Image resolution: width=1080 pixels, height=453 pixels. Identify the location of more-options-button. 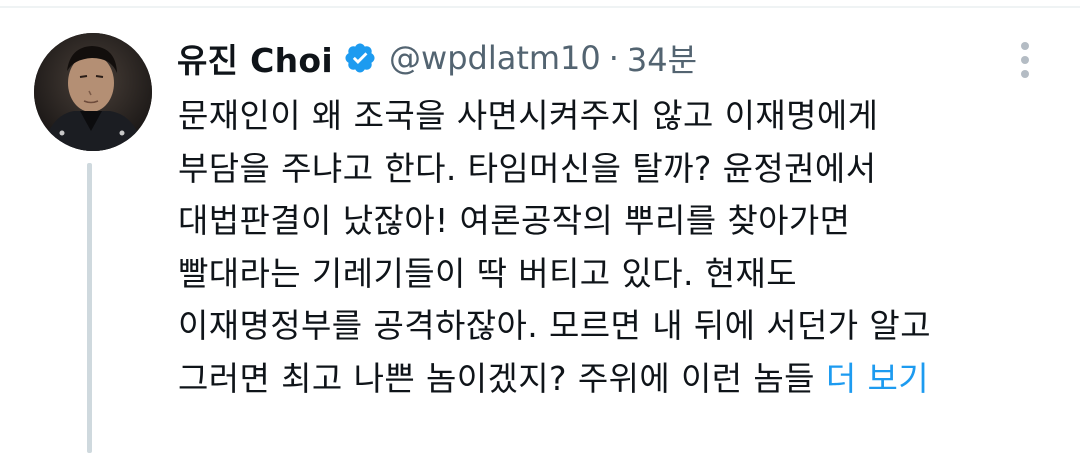
(1025, 60).